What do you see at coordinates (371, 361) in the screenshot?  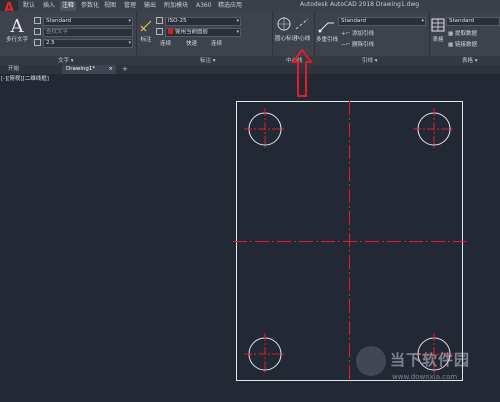 I see `watermark-logo-icon` at bounding box center [371, 361].